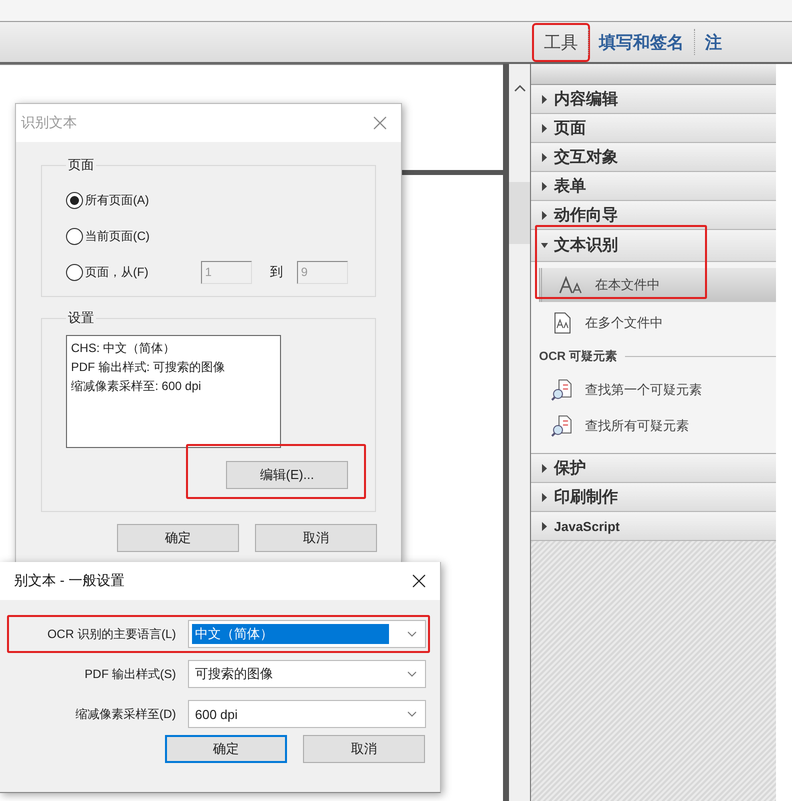 This screenshot has height=801, width=792. Describe the element at coordinates (148, 367) in the screenshot. I see `summary-line: PDF 输出样式: 可搜索的图像` at that location.